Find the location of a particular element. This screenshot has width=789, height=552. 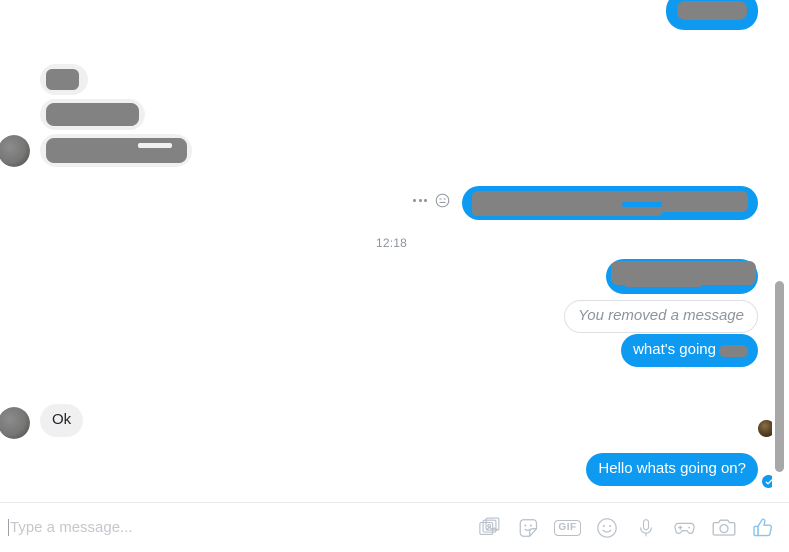

microphone-icon is located at coordinates (645, 527).